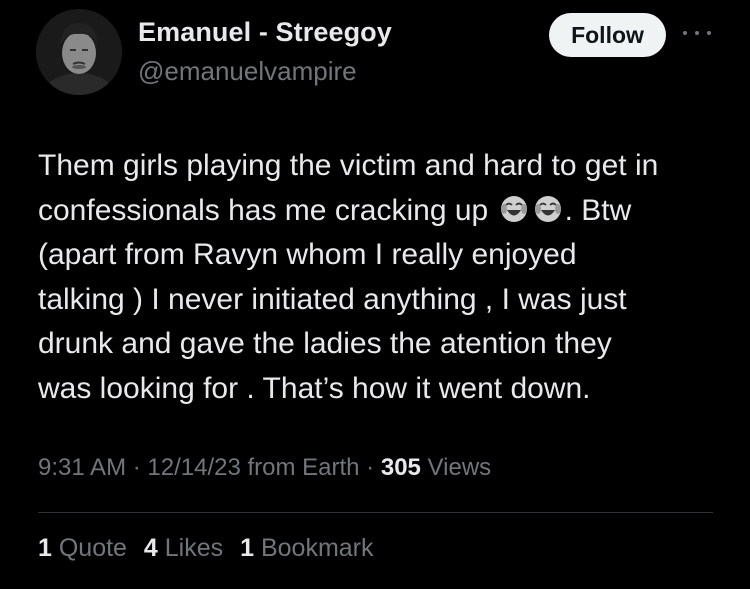  Describe the element at coordinates (400, 467) in the screenshot. I see `views-count: 305` at that location.